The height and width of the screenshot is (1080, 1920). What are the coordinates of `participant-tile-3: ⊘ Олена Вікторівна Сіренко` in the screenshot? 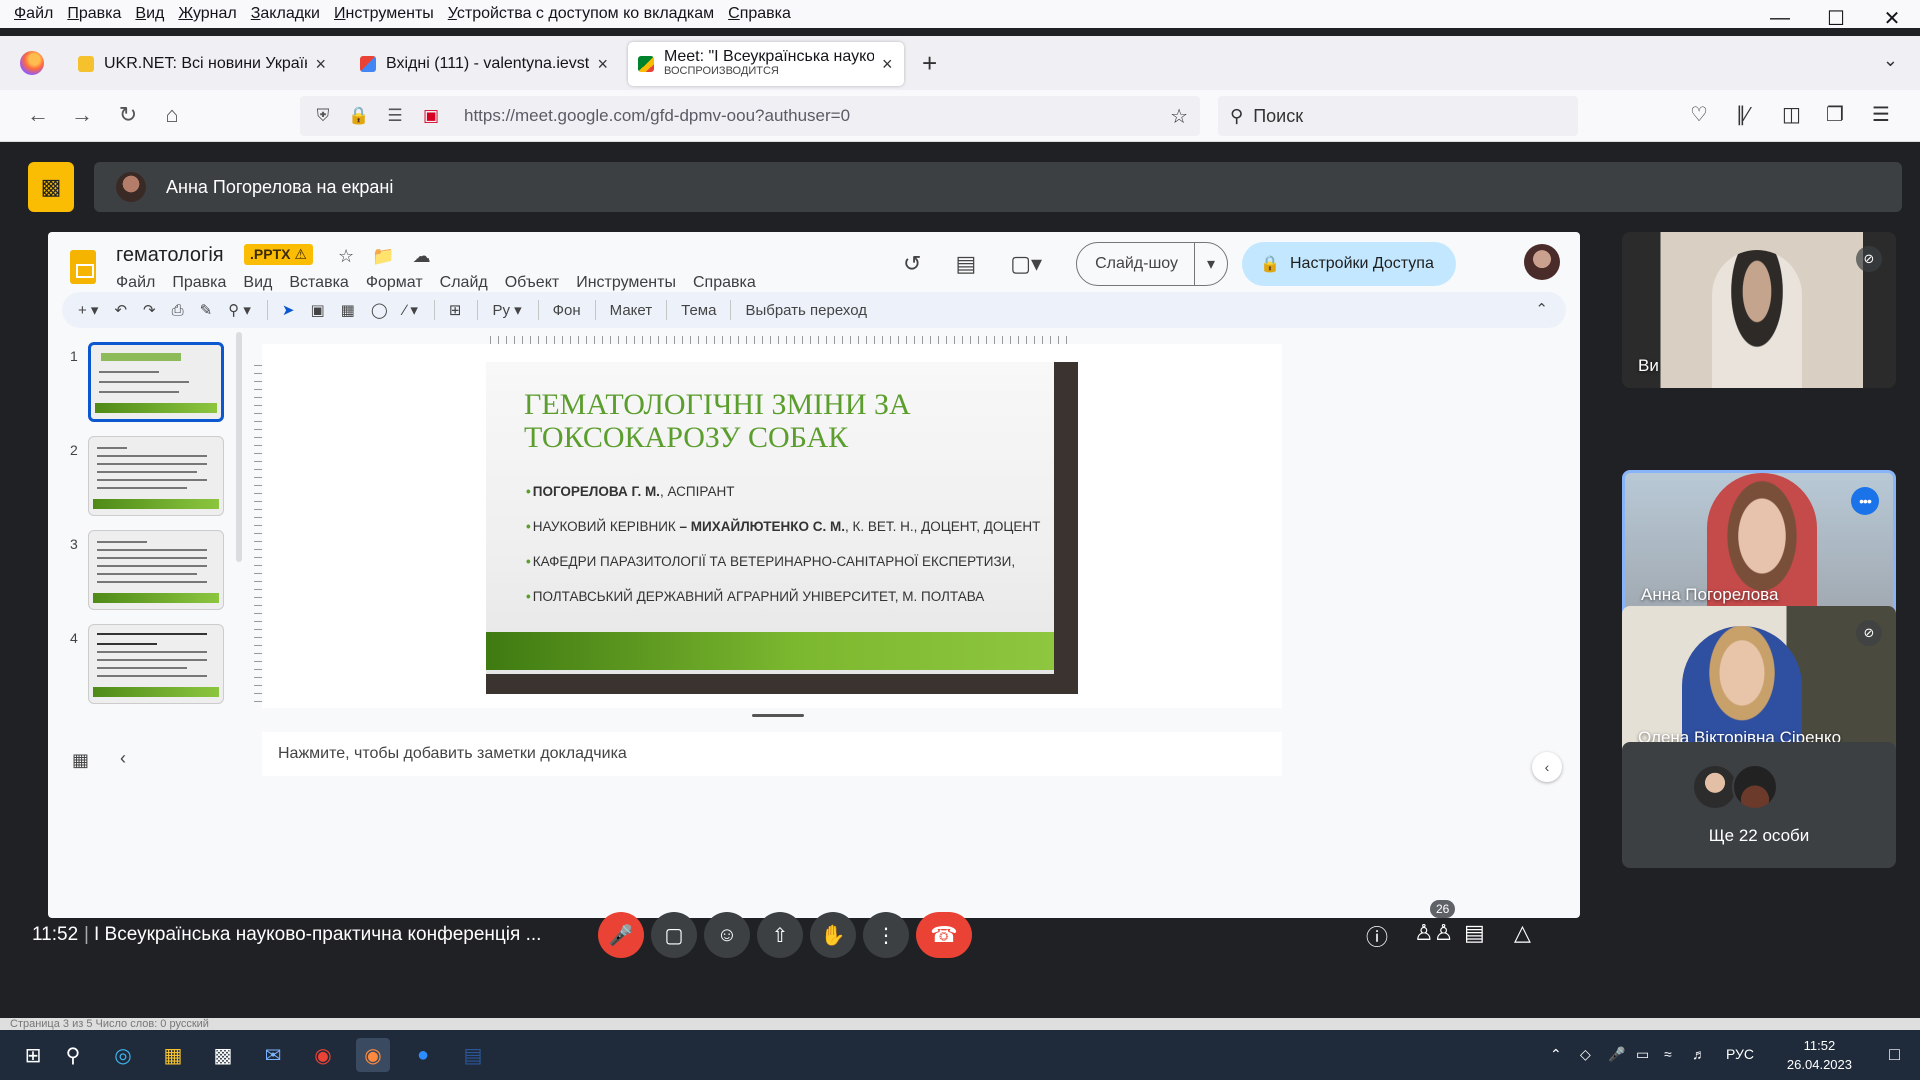 It's located at (1759, 683).